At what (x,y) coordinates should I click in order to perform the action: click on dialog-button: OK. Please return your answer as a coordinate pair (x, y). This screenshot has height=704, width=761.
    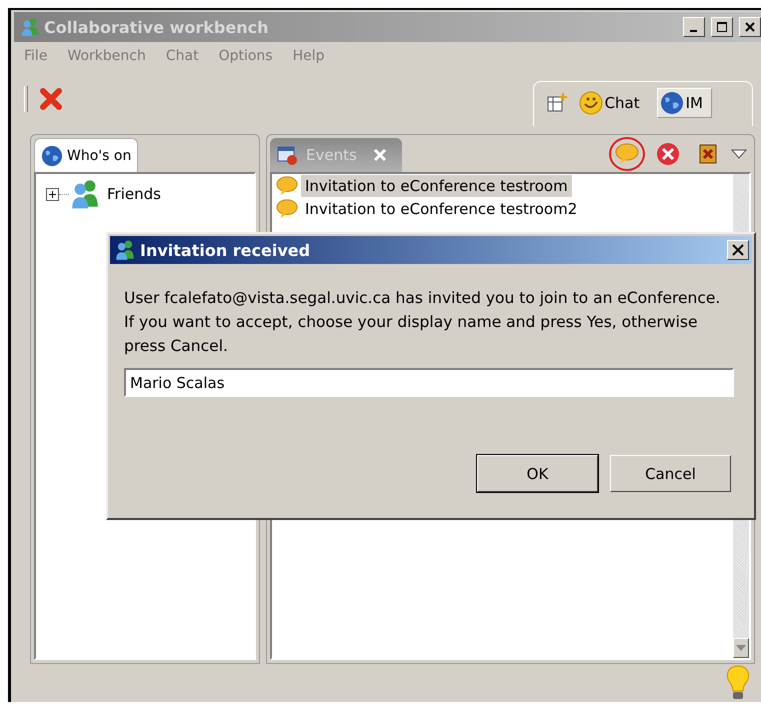
    Looking at the image, I should click on (537, 473).